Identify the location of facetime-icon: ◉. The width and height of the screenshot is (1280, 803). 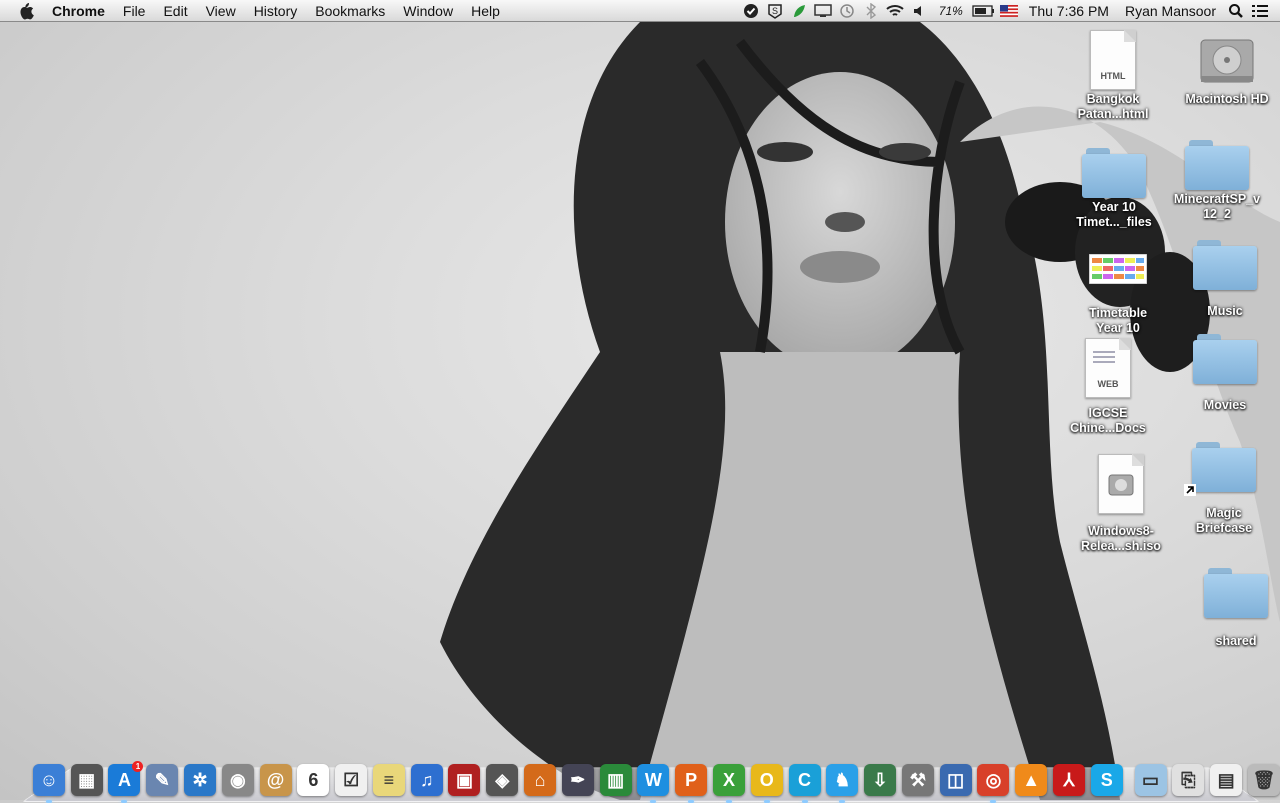
(237, 780).